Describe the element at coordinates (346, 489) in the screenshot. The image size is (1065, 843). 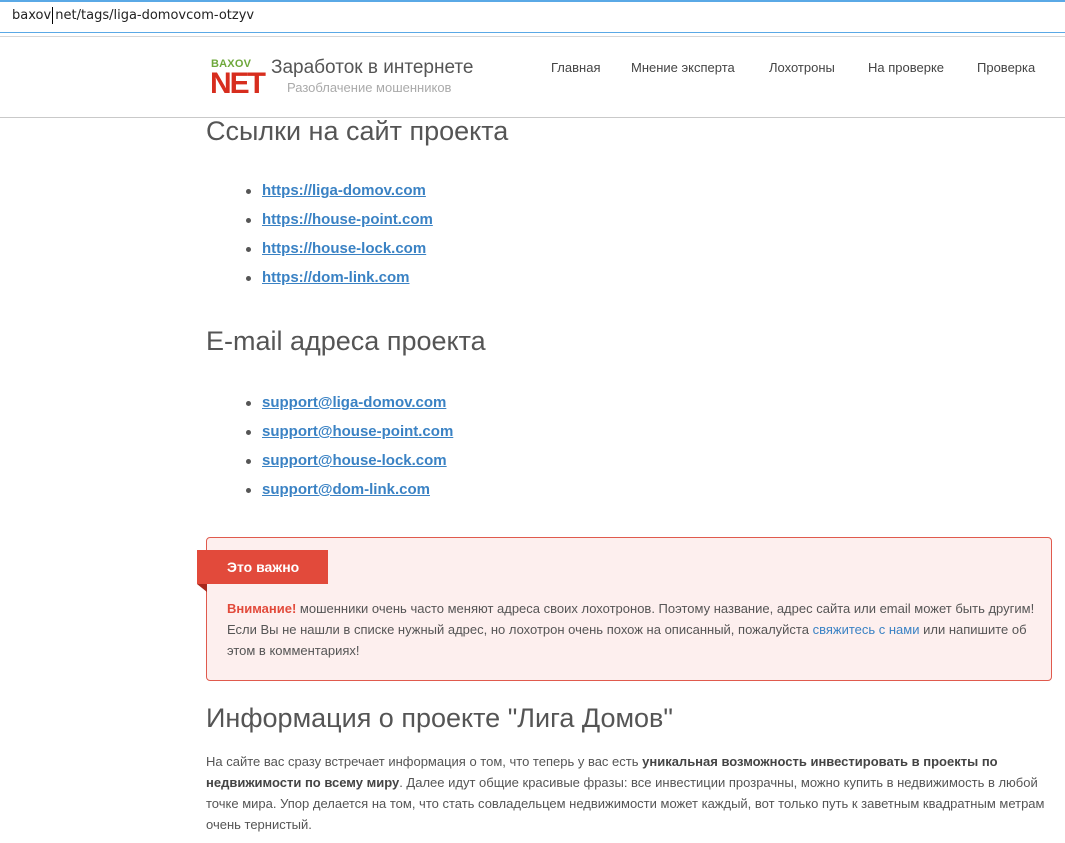
I see `email-link: support@dom-link.com` at that location.